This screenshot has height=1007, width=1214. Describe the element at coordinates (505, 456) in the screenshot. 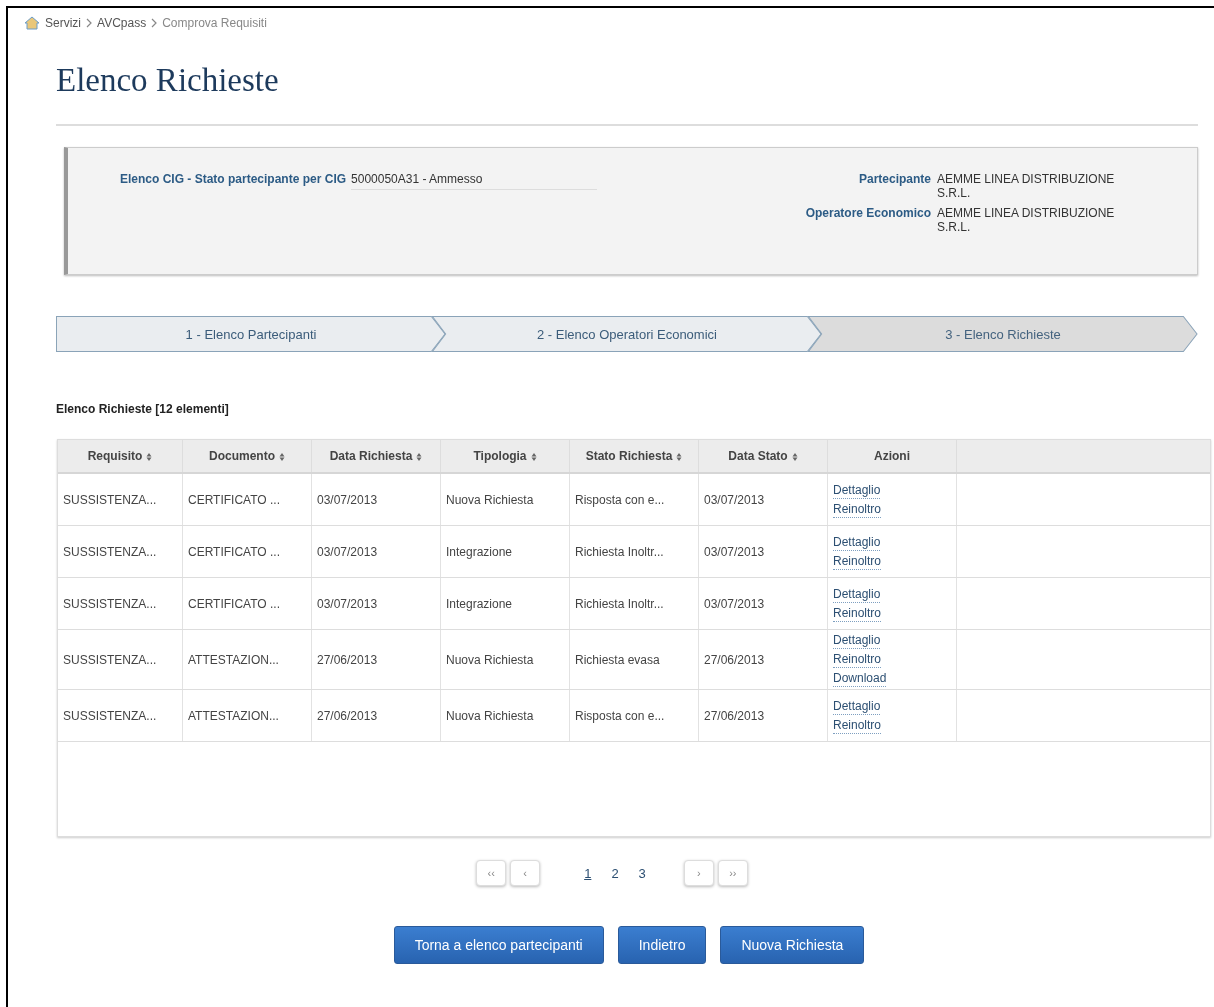

I see `column-header: Tipologia` at that location.